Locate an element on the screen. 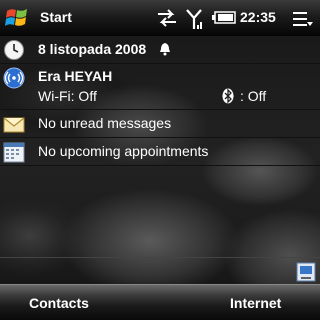 The height and width of the screenshot is (320, 320). today-messages-item: No unread messages is located at coordinates (160, 124).